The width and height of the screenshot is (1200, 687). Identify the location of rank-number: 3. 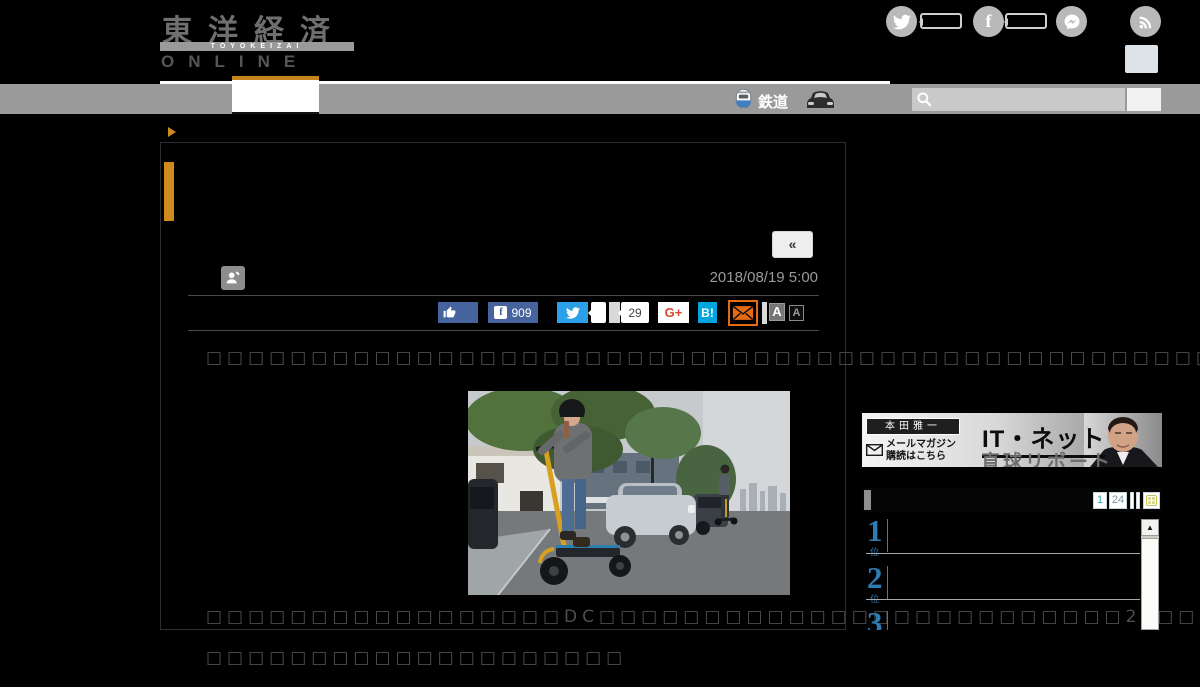
(875, 617).